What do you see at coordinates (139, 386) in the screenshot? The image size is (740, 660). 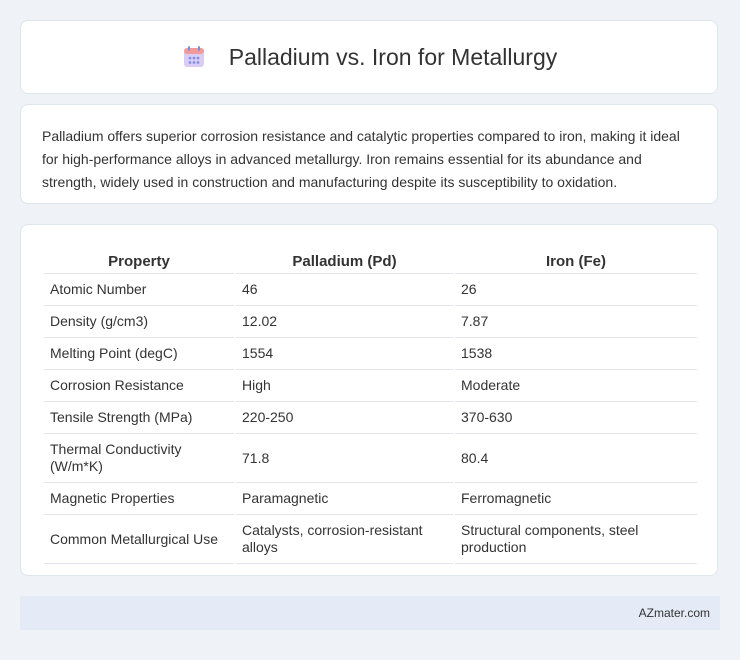 I see `cell-property: Corrosion Resistance` at bounding box center [139, 386].